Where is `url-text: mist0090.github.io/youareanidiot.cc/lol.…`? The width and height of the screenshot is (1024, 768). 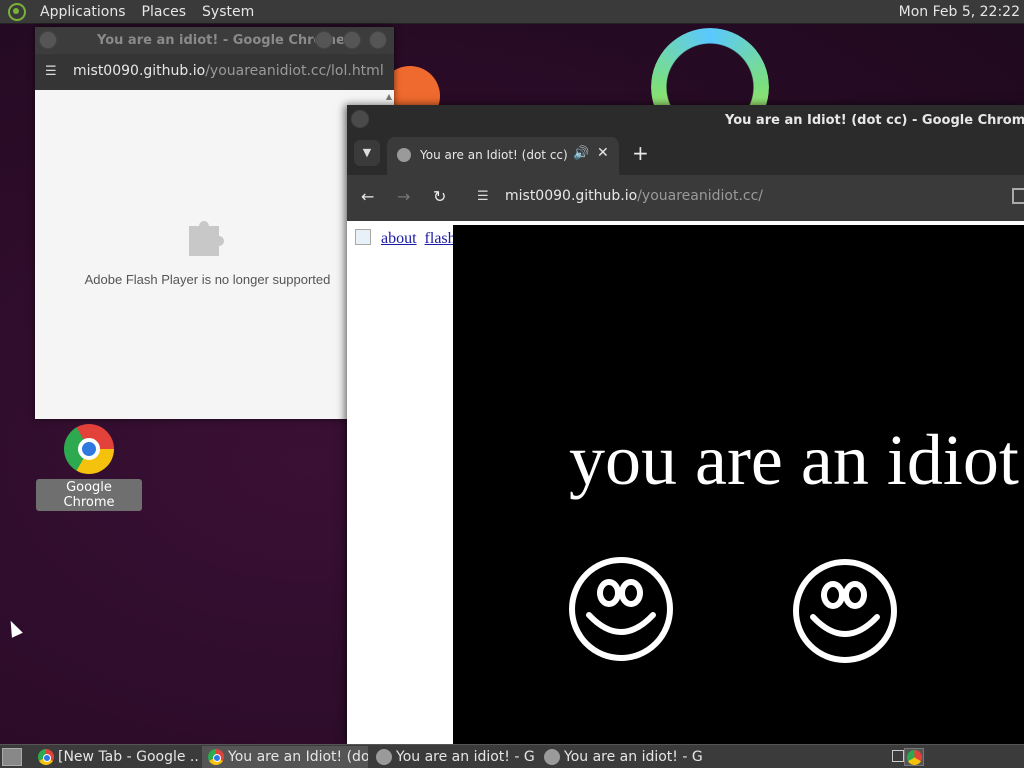
url-text: mist0090.github.io/youareanidiot.cc/lol.… is located at coordinates (228, 71).